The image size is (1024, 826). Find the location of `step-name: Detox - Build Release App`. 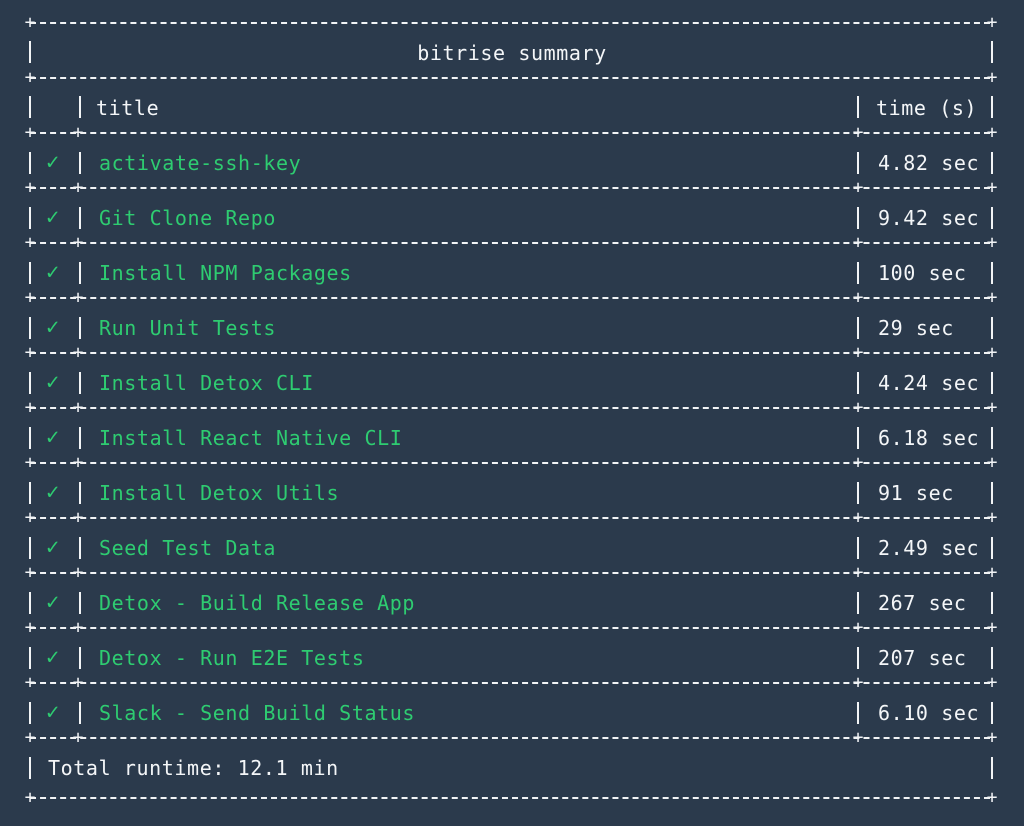

step-name: Detox - Build Release App is located at coordinates (257, 603).